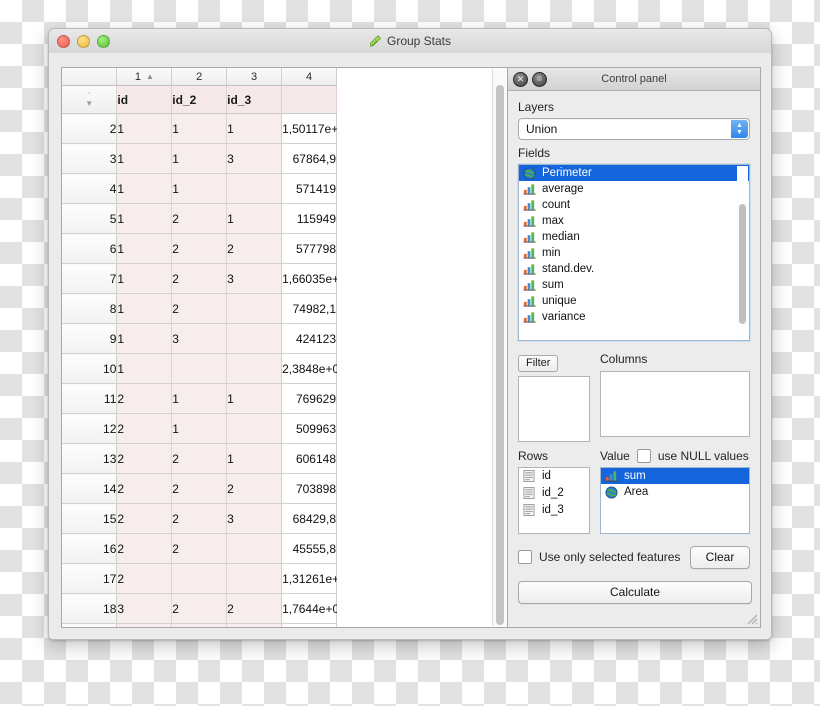  What do you see at coordinates (199, 338) in the screenshot?
I see `table-row: 9 1 3 424123` at bounding box center [199, 338].